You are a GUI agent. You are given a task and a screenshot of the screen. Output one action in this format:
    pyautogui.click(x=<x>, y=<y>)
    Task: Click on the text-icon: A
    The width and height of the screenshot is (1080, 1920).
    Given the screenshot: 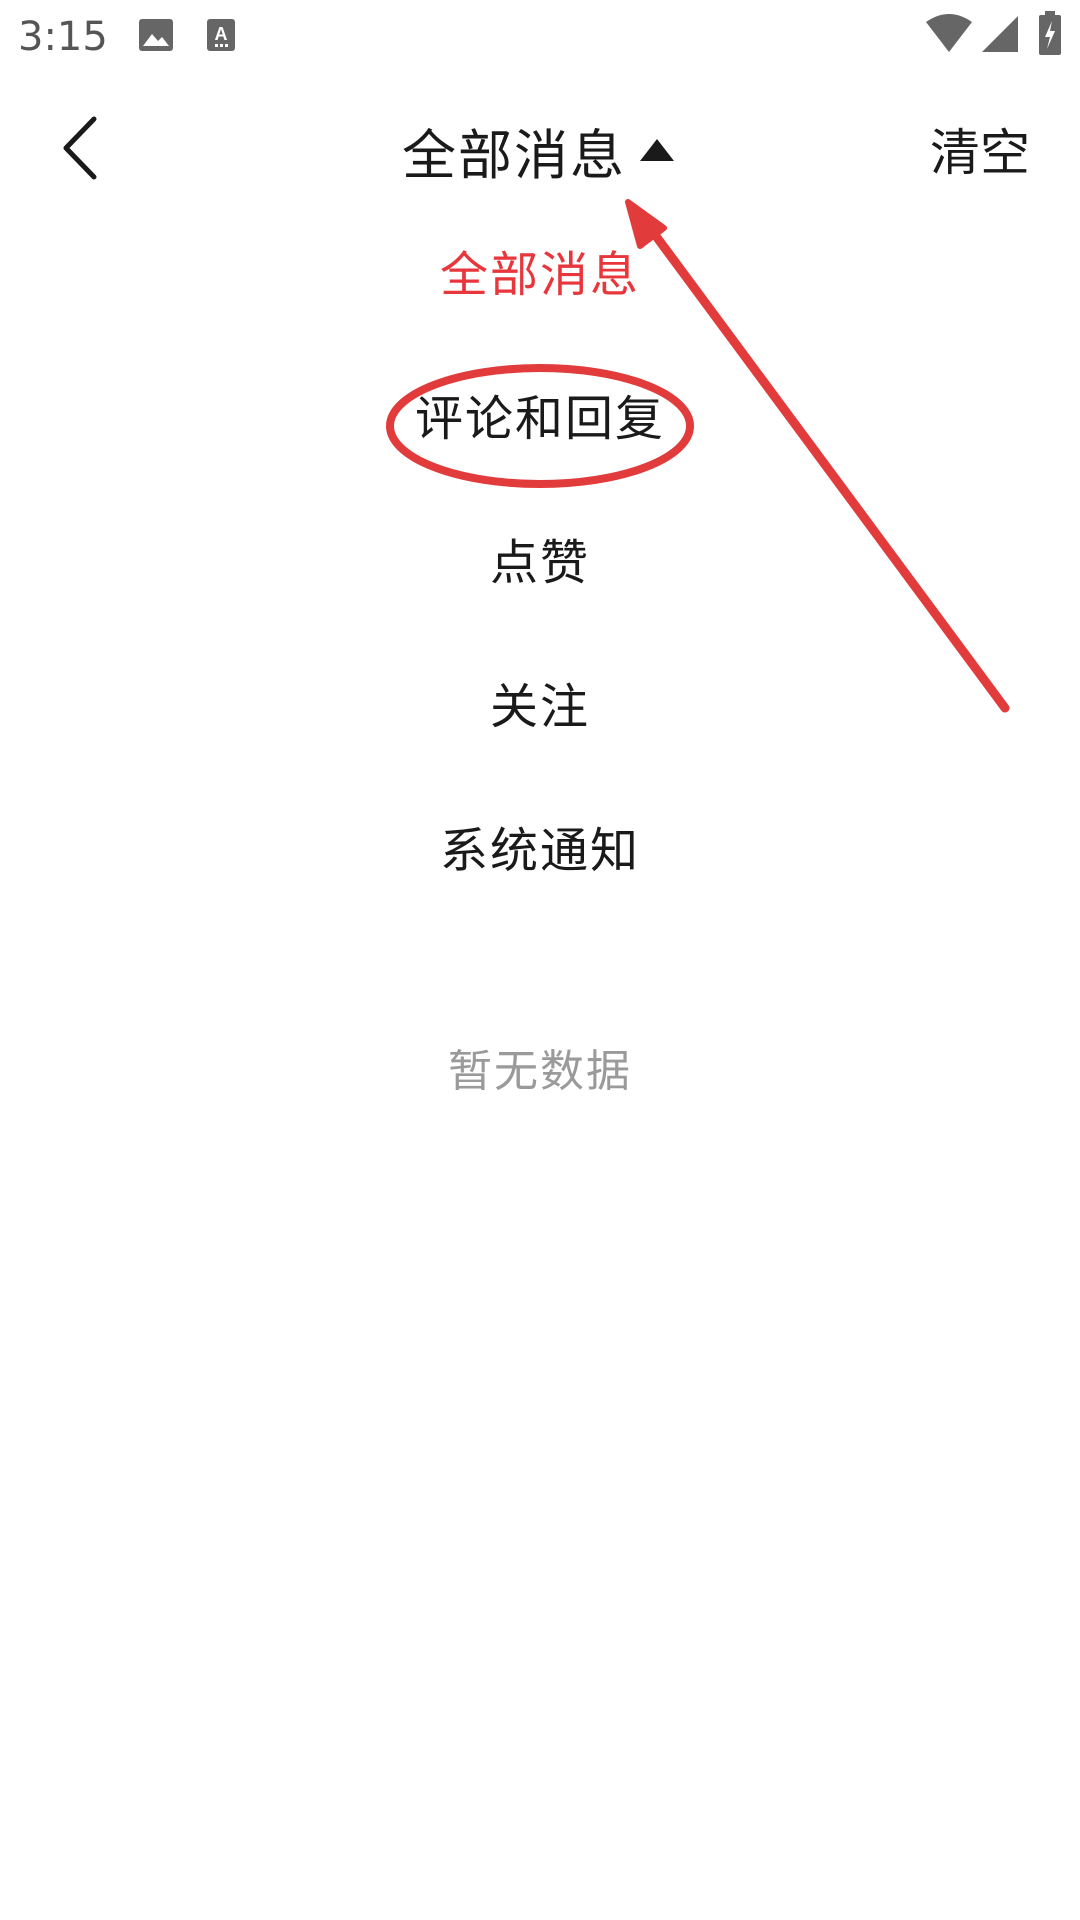 What is the action you would take?
    pyautogui.click(x=221, y=35)
    